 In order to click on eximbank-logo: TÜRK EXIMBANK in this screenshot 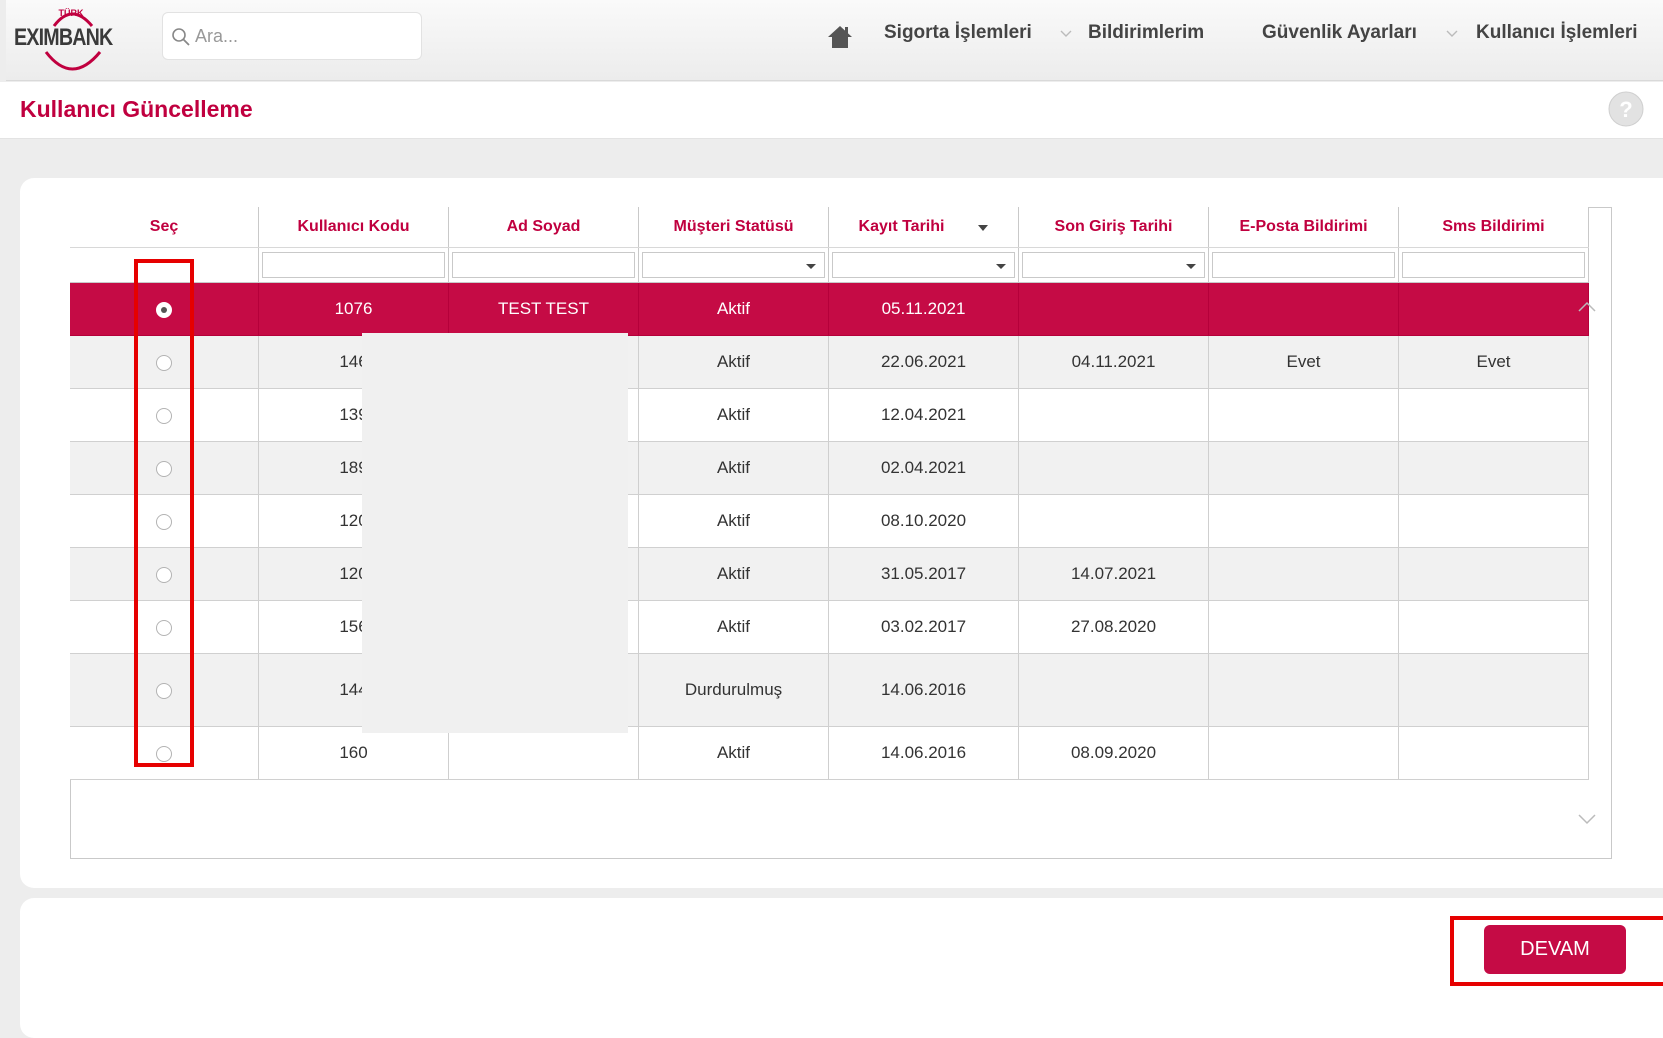, I will do `click(72, 40)`.